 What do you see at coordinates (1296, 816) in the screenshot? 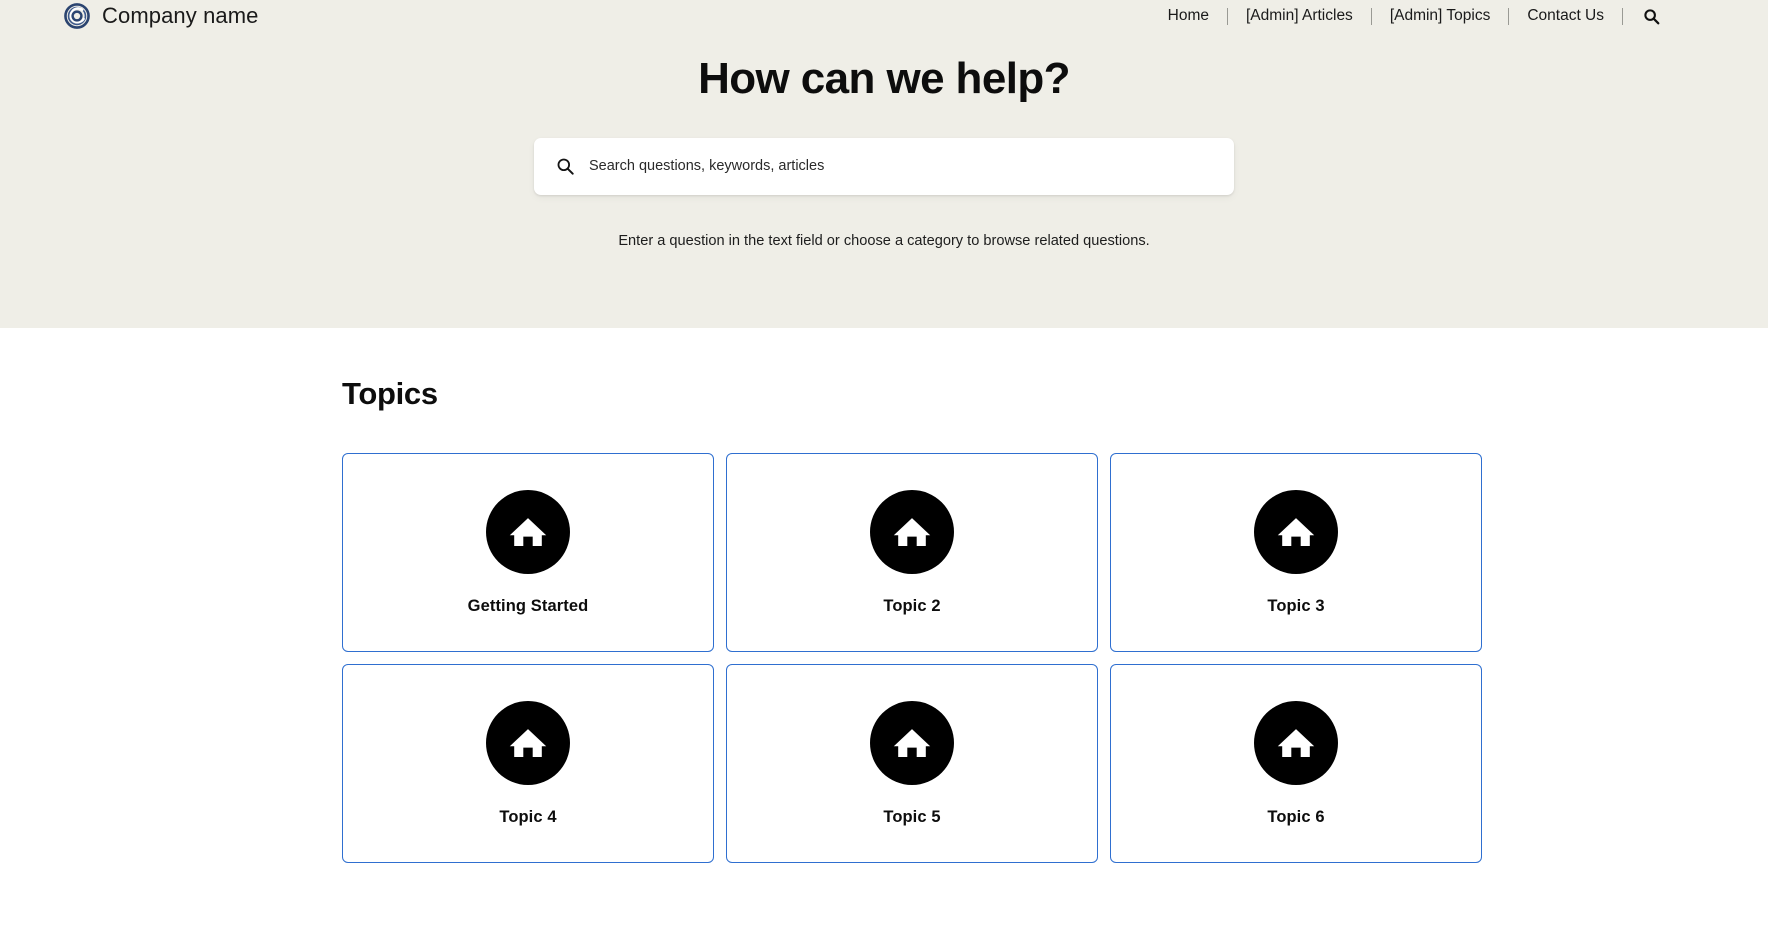
I see `topic-card-label: Topic 6` at bounding box center [1296, 816].